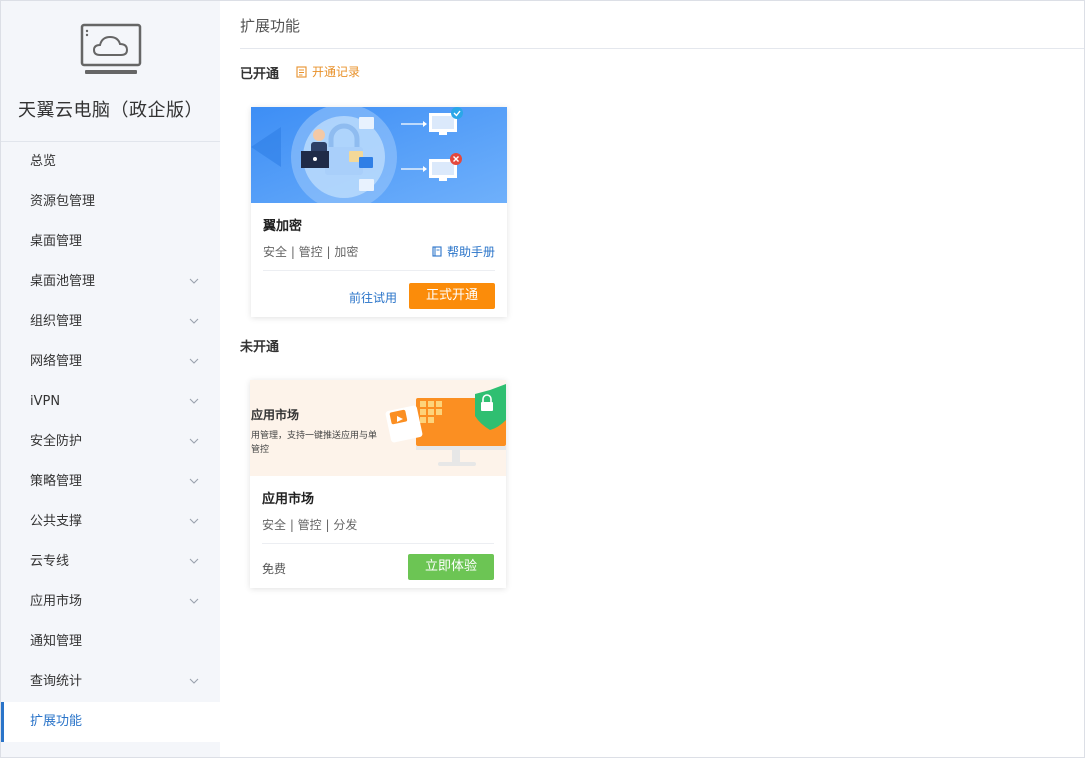  What do you see at coordinates (110, 682) in the screenshot?
I see `sidebar-item: 查询统计` at bounding box center [110, 682].